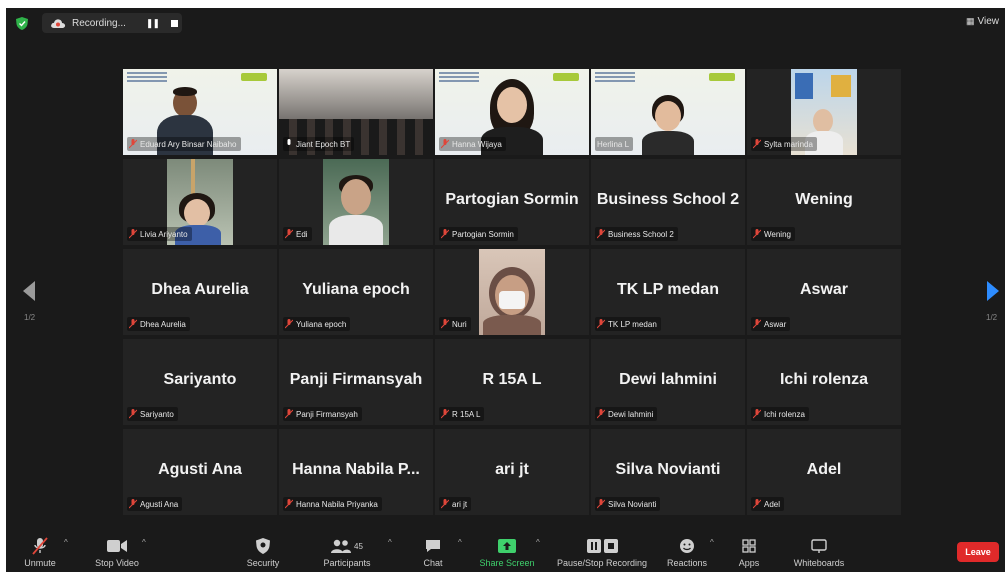 The width and height of the screenshot is (1005, 572). Describe the element at coordinates (347, 563) in the screenshot. I see `participants-label: Participants` at that location.